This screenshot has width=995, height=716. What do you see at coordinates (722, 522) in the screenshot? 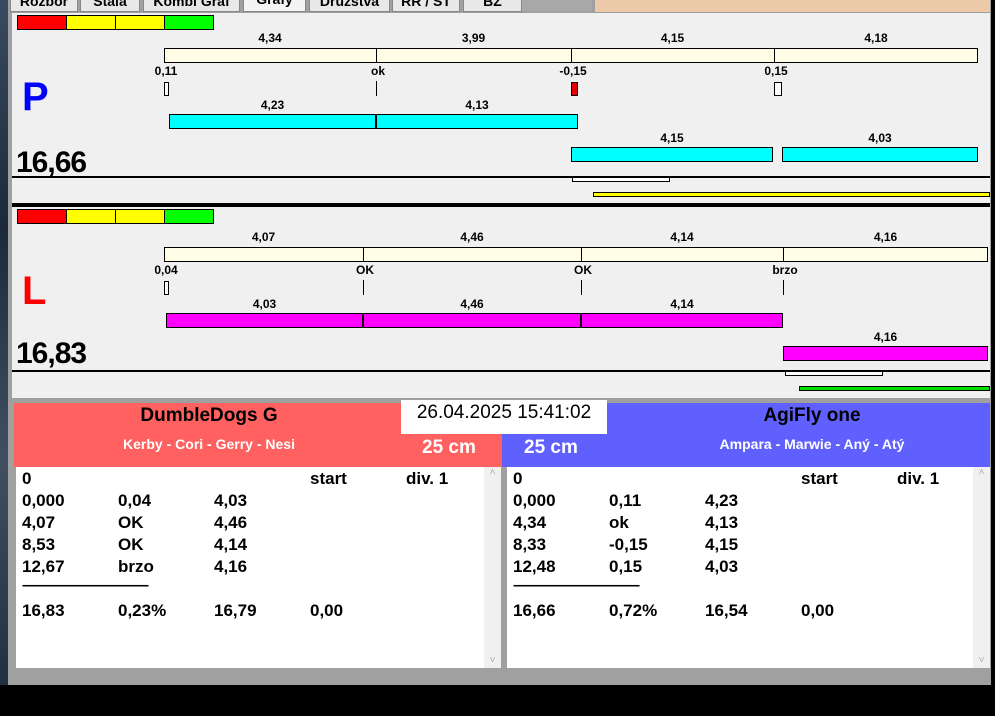
I see `list-cell: 4,13` at bounding box center [722, 522].